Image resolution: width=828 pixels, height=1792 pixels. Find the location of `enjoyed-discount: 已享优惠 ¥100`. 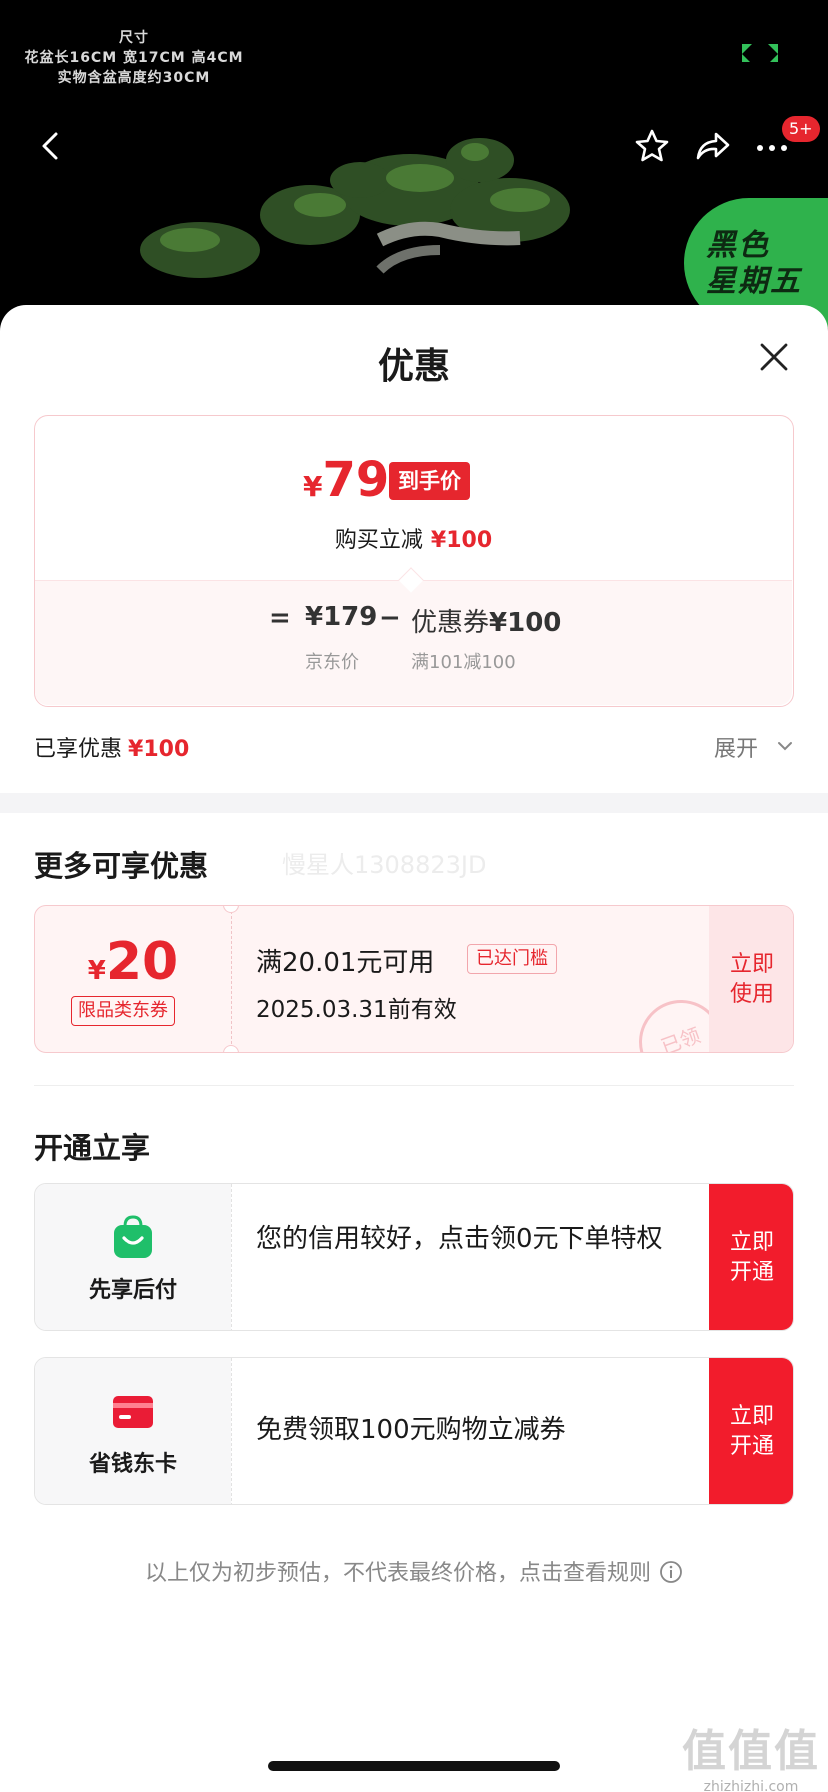

enjoyed-discount: 已享优惠 ¥100 is located at coordinates (111, 747).